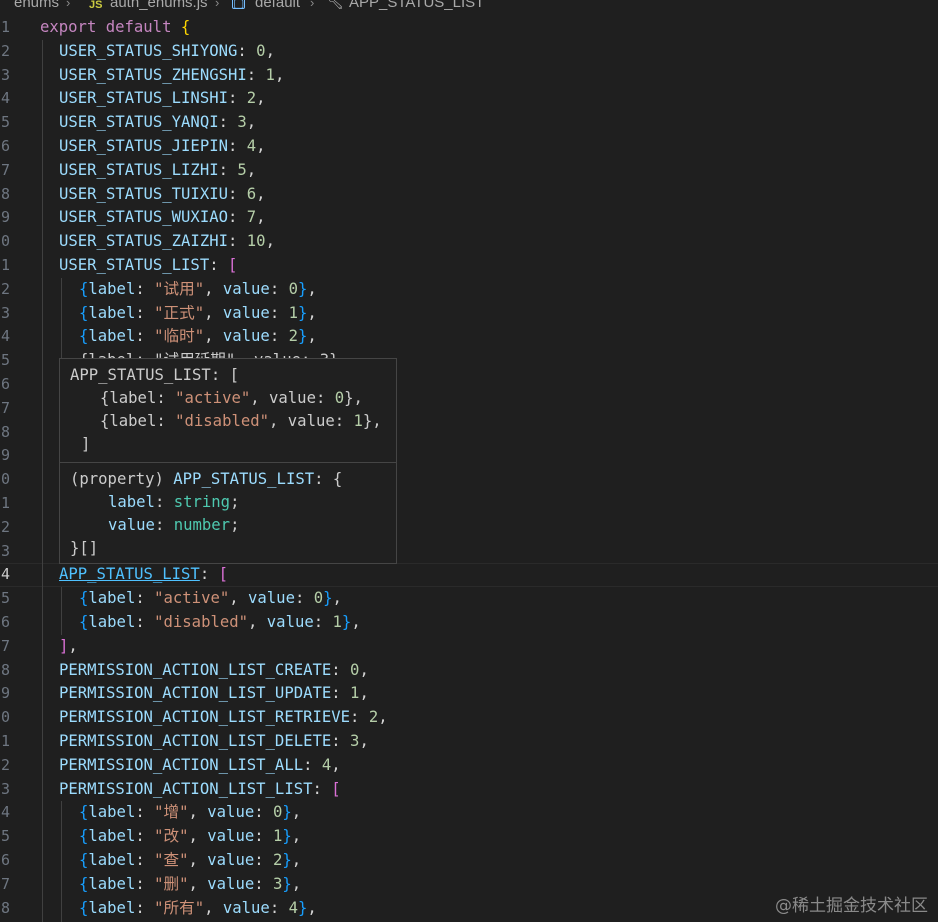  Describe the element at coordinates (231, 398) in the screenshot. I see `hover-preview-line: {label: "active", value: 0},` at that location.